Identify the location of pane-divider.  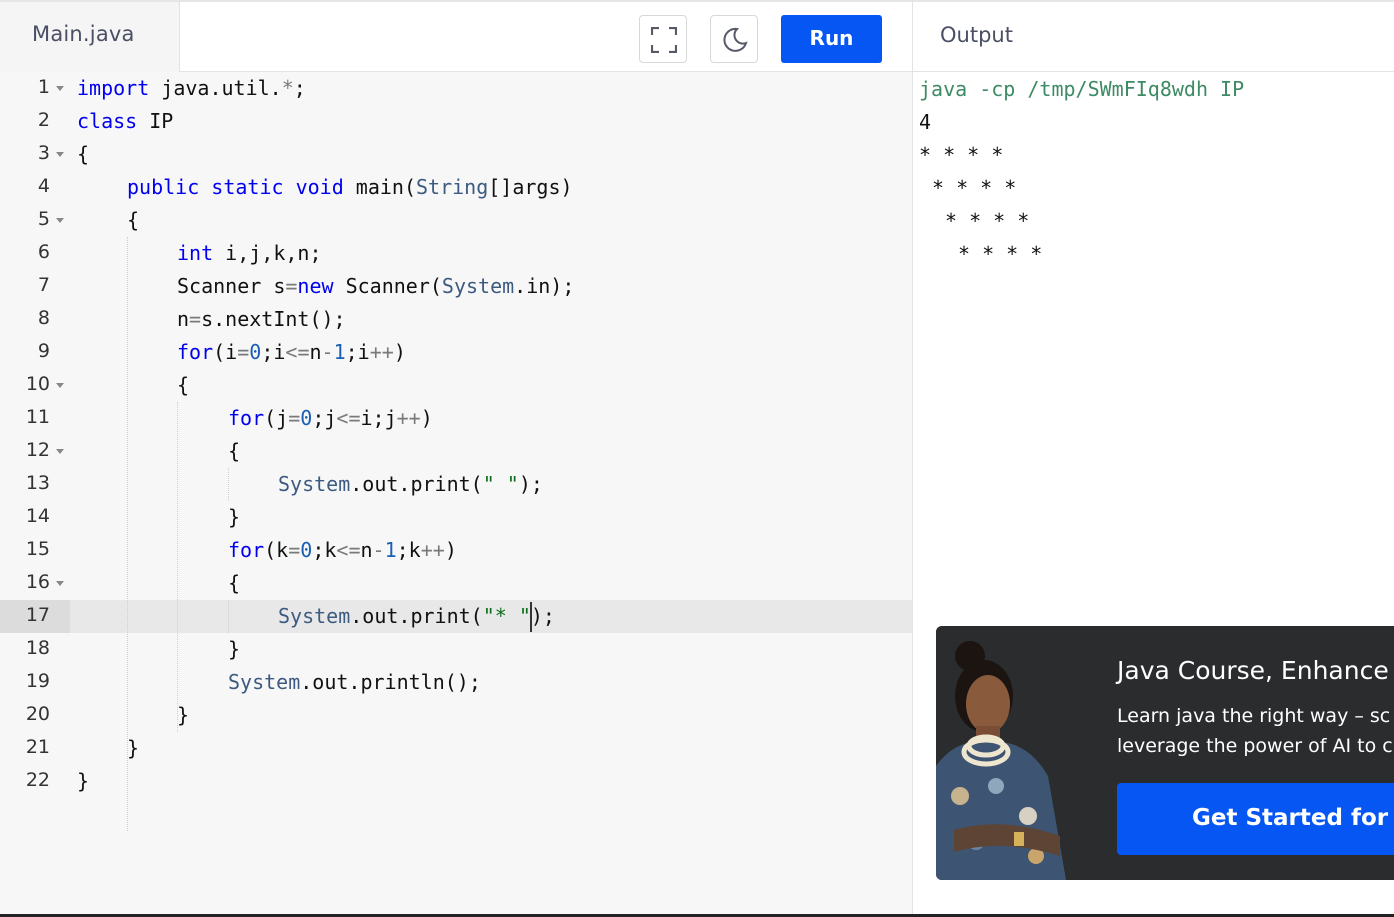
(912, 457).